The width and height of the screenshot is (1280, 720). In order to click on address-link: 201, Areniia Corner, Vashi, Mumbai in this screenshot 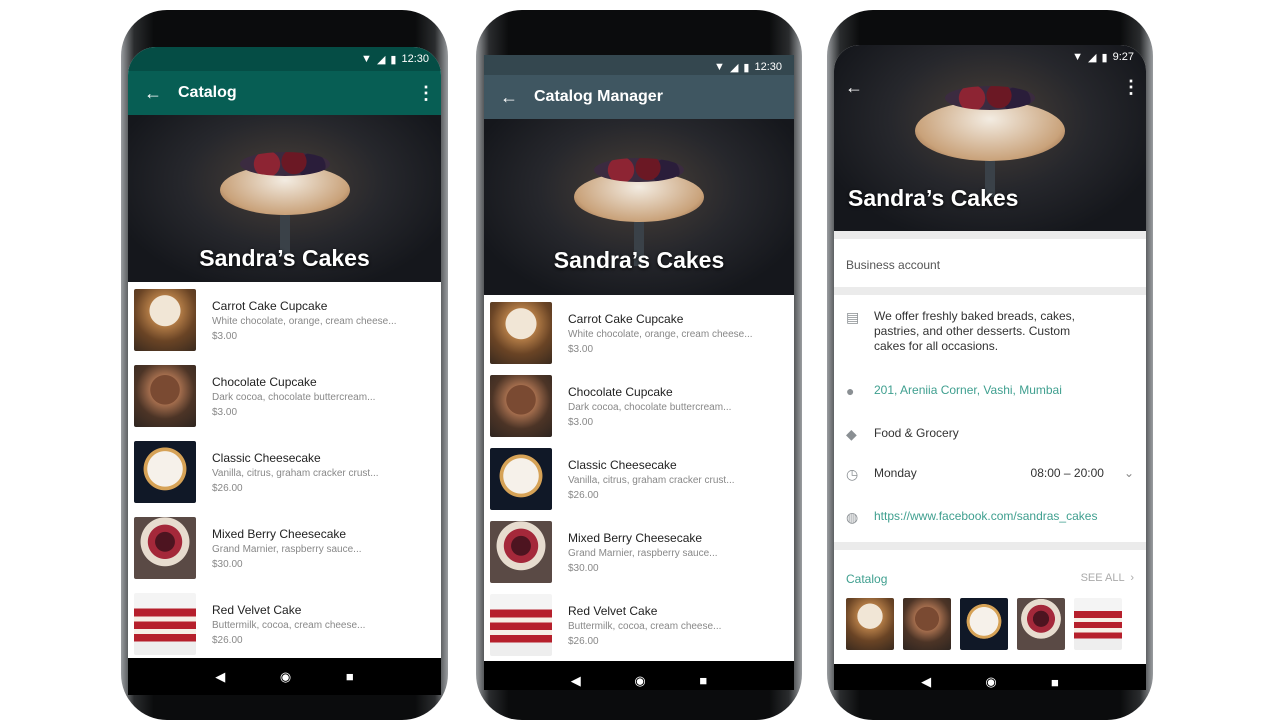, I will do `click(968, 390)`.